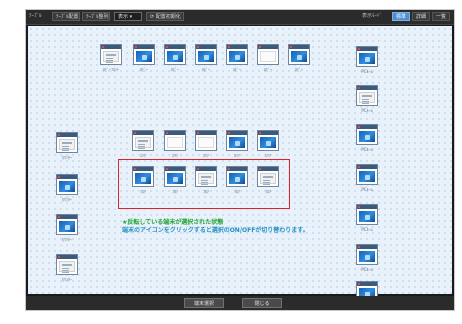 The height and width of the screenshot is (324, 462). Describe the element at coordinates (401, 16) in the screenshot. I see `tab-standard: 標準` at that location.